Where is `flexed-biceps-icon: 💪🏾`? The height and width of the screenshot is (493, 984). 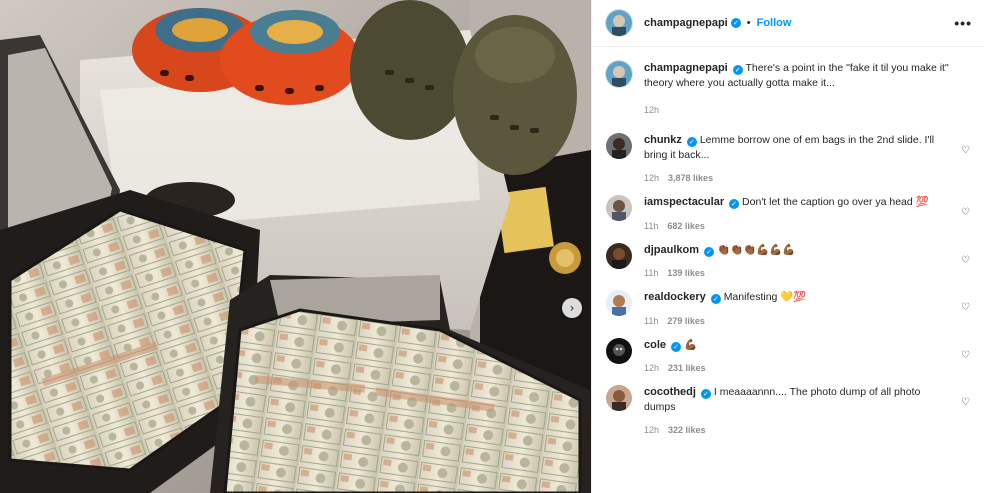
flexed-biceps-icon: 💪🏾 is located at coordinates (690, 344).